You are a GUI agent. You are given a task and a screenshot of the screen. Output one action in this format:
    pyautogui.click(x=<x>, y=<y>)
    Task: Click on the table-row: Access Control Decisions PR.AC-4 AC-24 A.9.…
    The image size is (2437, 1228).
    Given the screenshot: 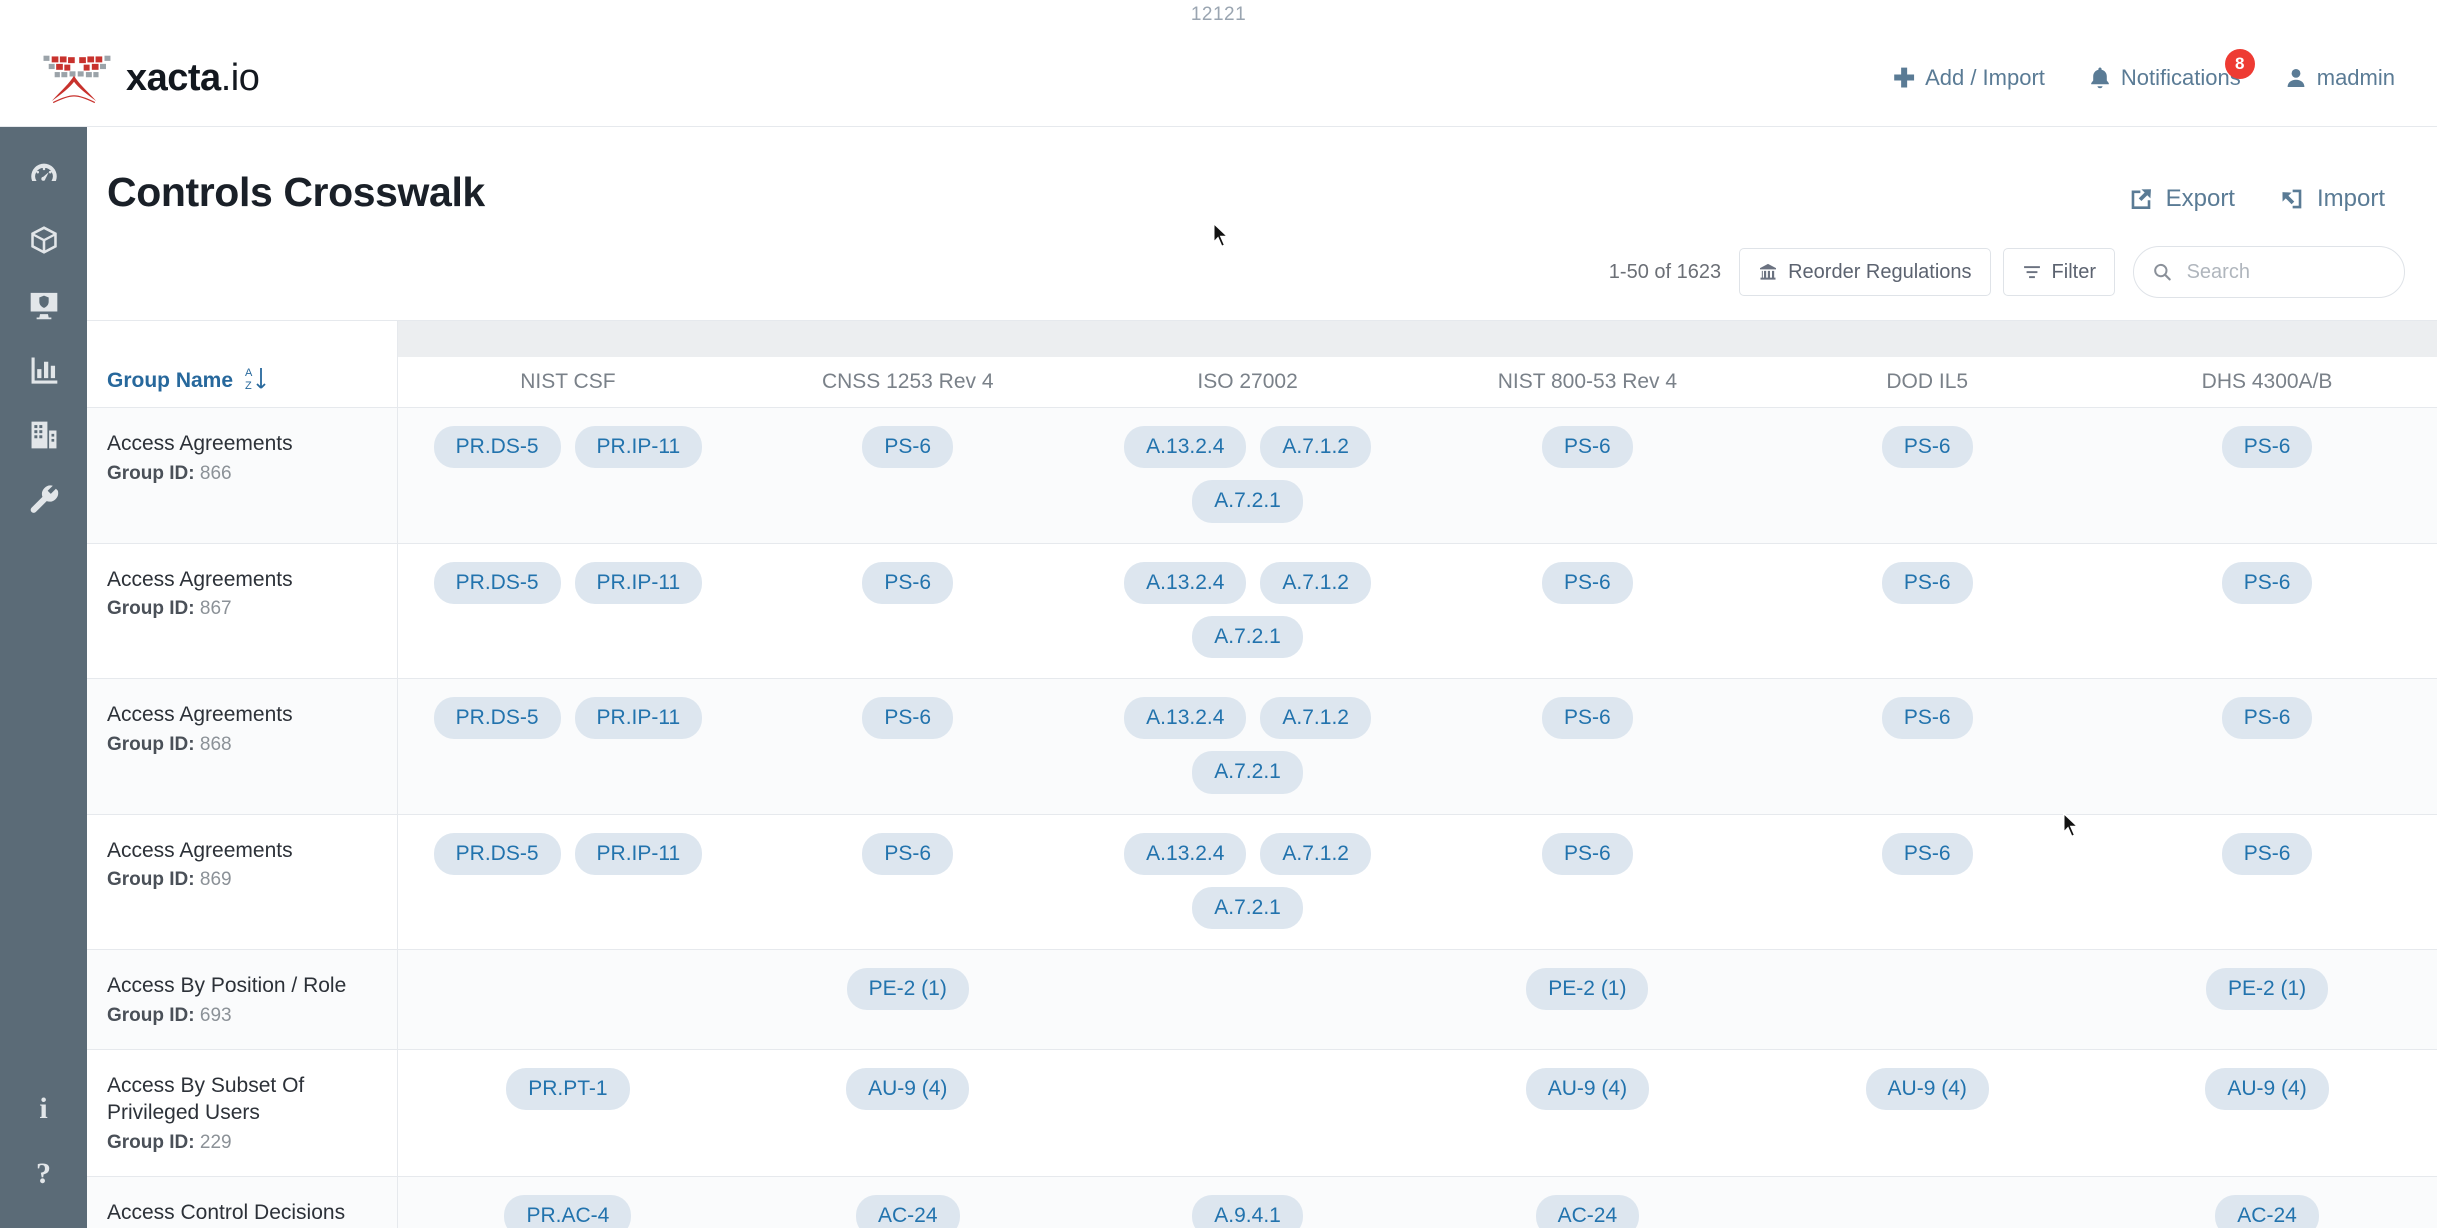 What is the action you would take?
    pyautogui.click(x=1262, y=1202)
    